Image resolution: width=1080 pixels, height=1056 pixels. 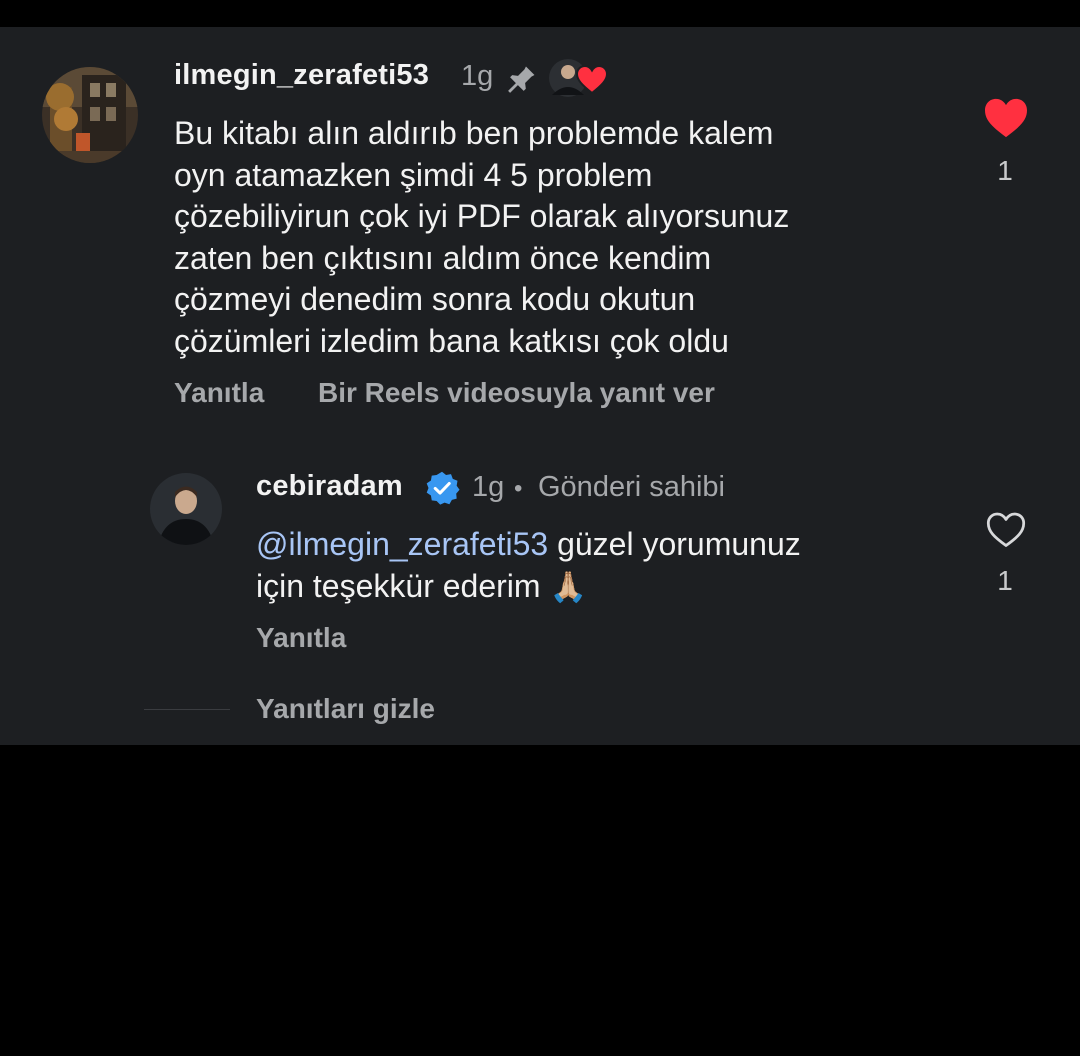 I want to click on reply-avatar, so click(x=186, y=509).